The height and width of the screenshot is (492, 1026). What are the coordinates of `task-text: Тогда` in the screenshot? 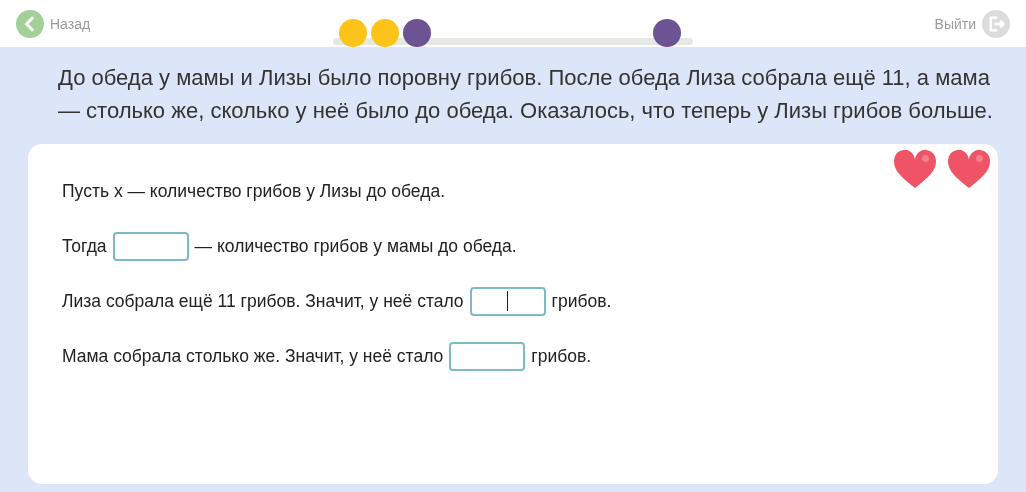 It's located at (84, 246).